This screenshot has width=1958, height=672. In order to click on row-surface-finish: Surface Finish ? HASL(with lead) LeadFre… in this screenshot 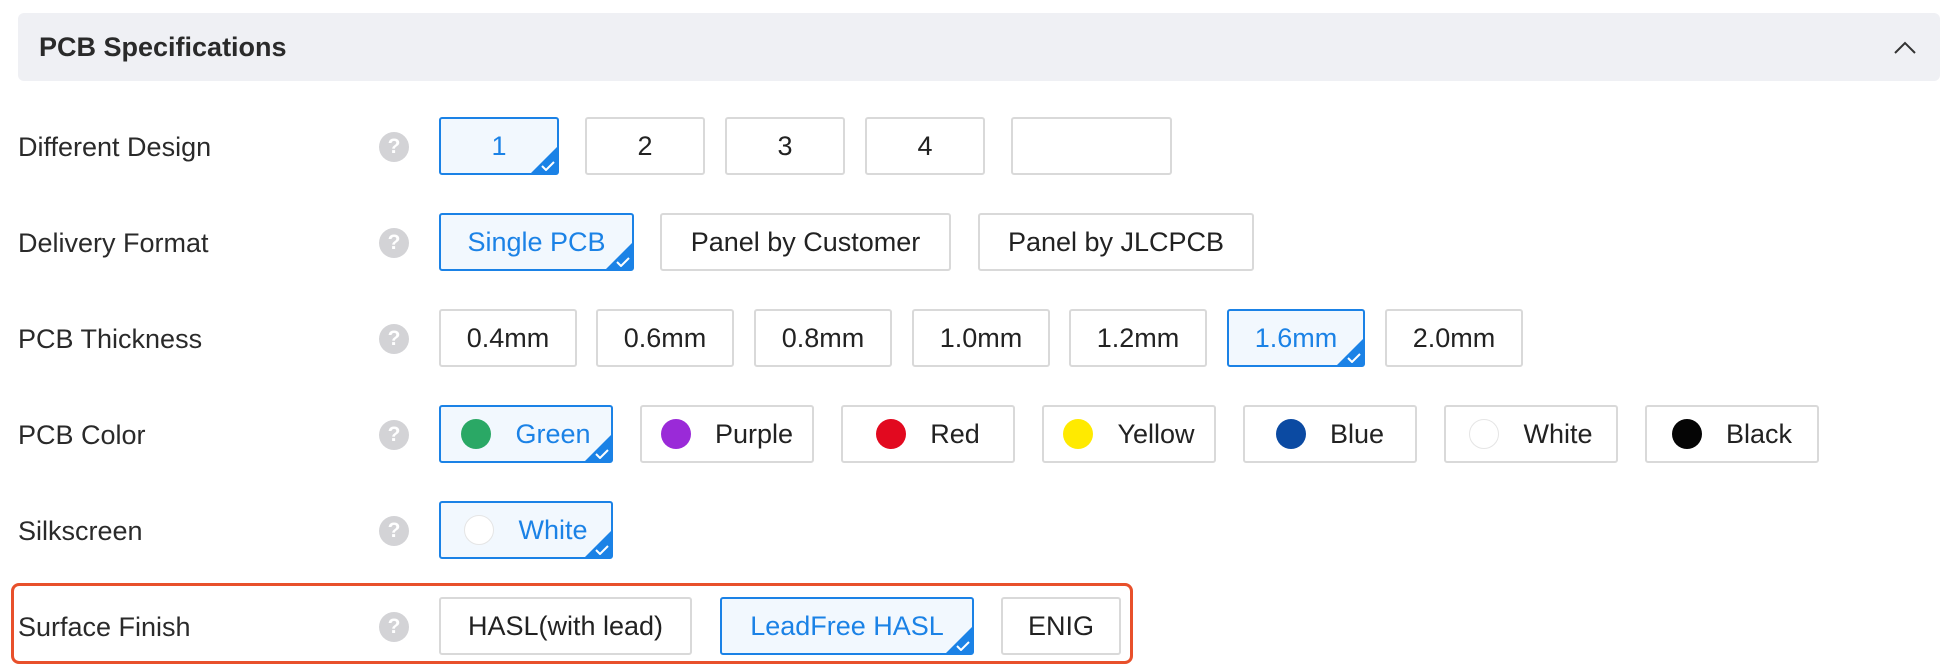, I will do `click(979, 627)`.